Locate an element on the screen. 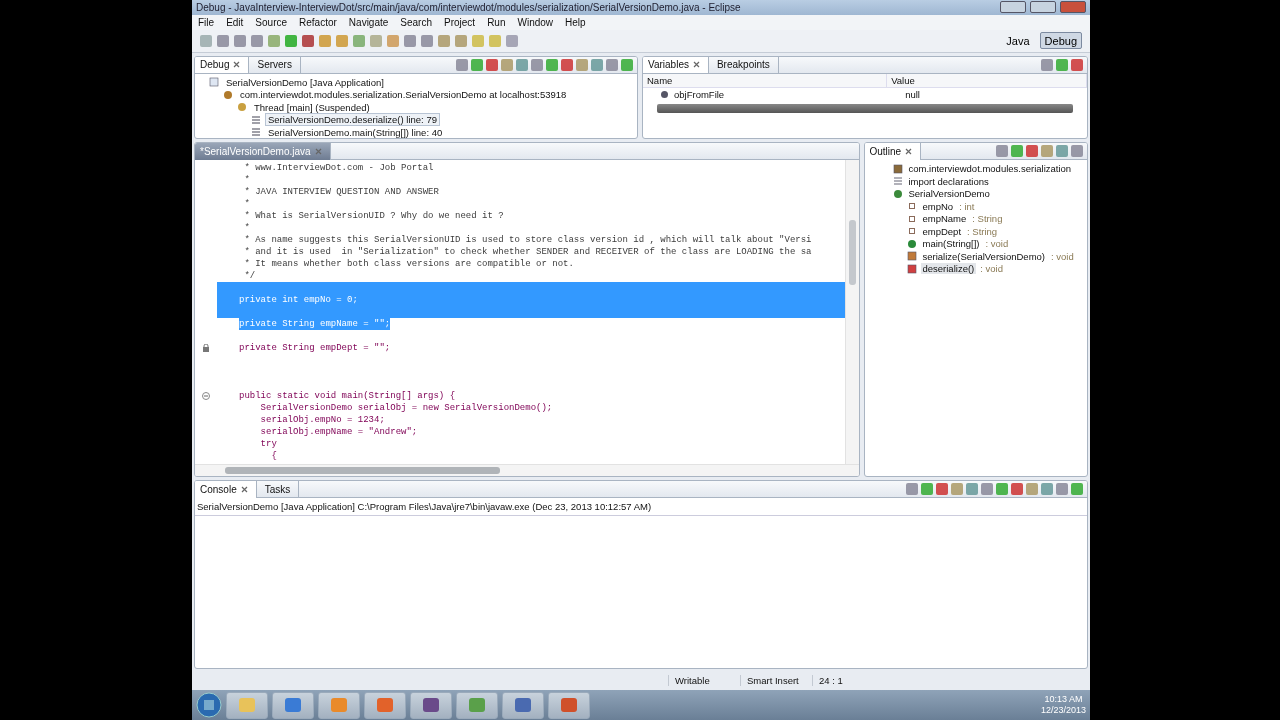 The height and width of the screenshot is (720, 1280). maximize-button is located at coordinates (1043, 7).